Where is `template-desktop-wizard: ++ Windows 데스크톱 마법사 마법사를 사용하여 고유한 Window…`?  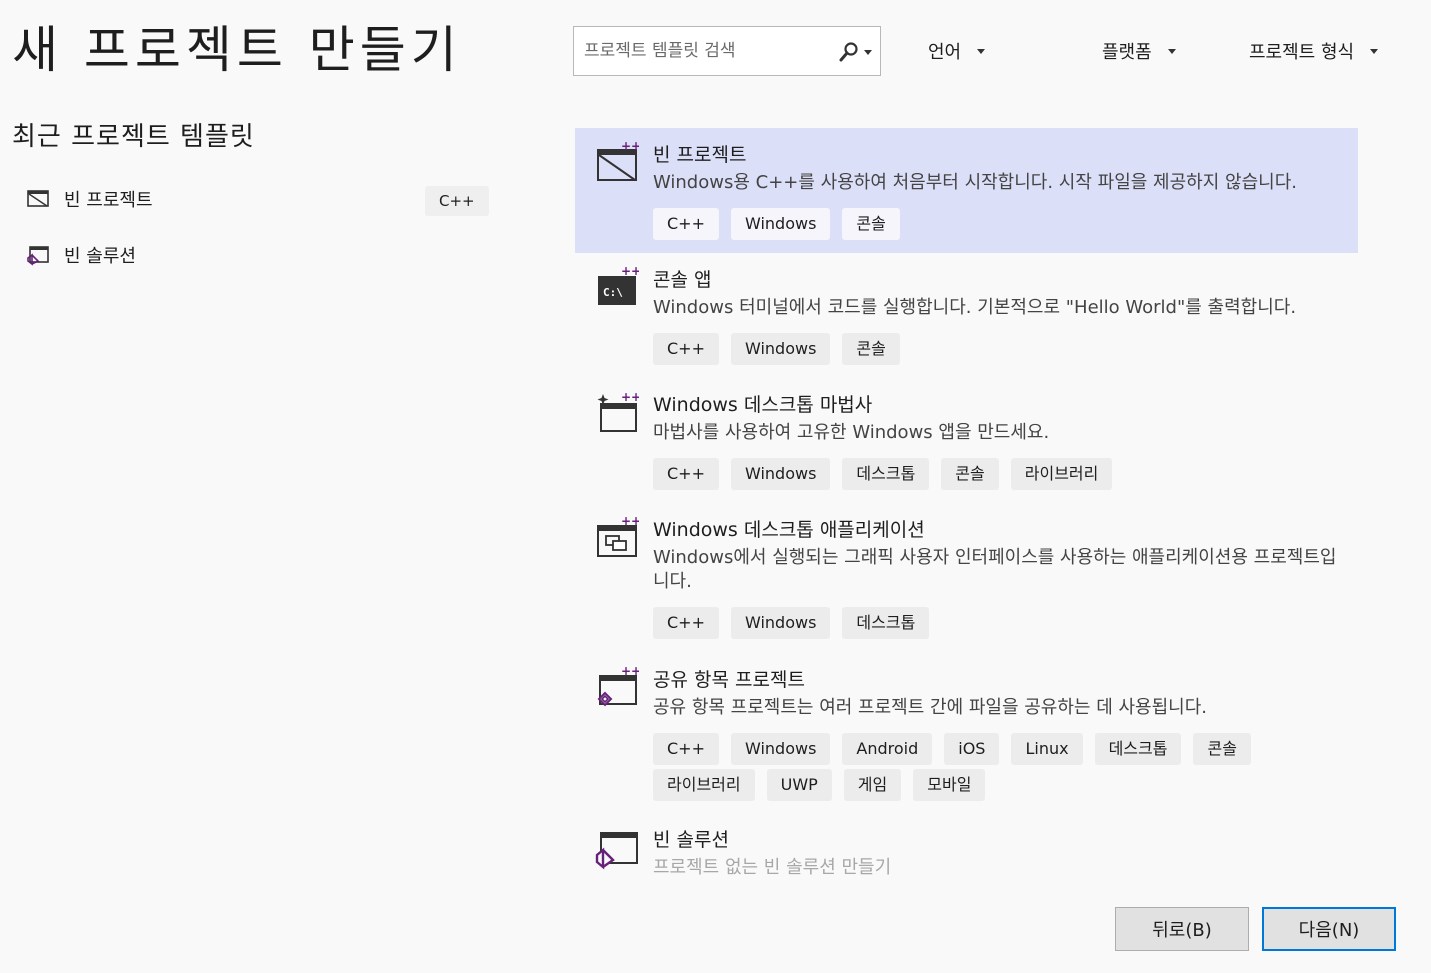
template-desktop-wizard: ++ Windows 데스크톱 마법사 마법사를 사용하여 고유한 Window… is located at coordinates (966, 440).